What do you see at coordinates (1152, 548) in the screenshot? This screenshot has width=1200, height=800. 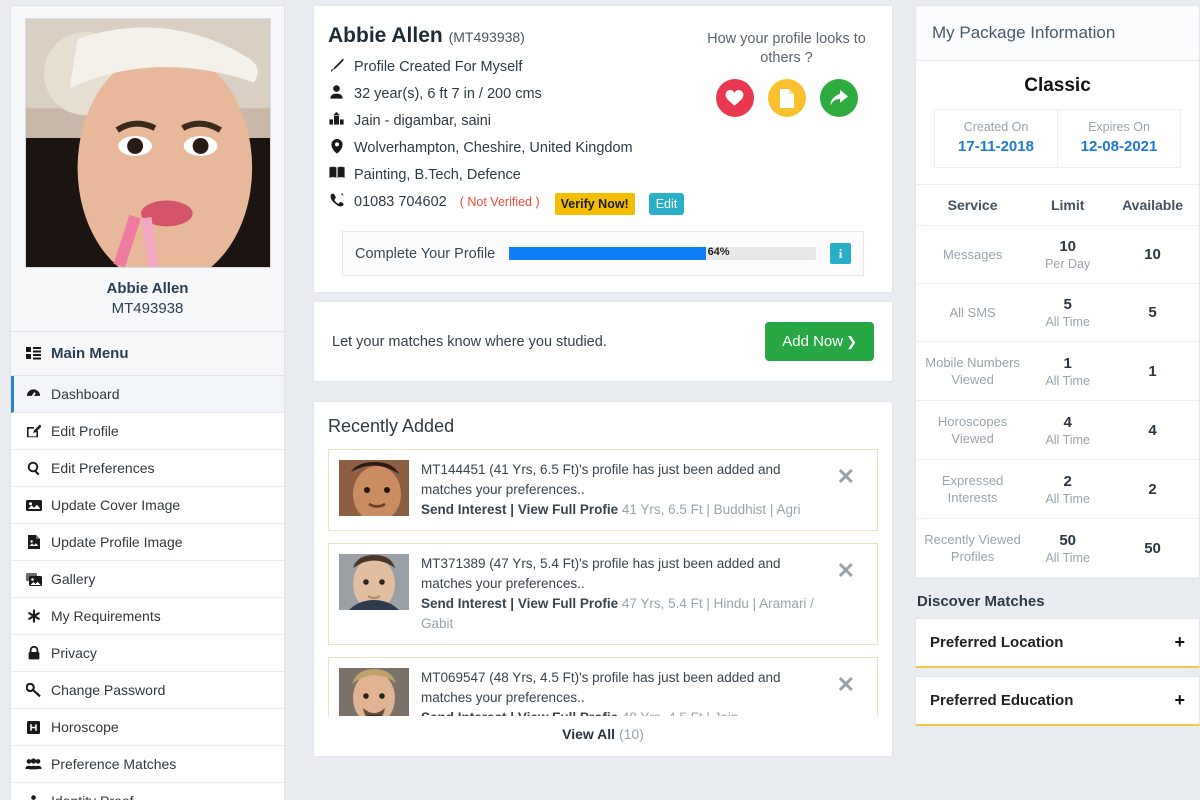 I see `service-available: 50` at bounding box center [1152, 548].